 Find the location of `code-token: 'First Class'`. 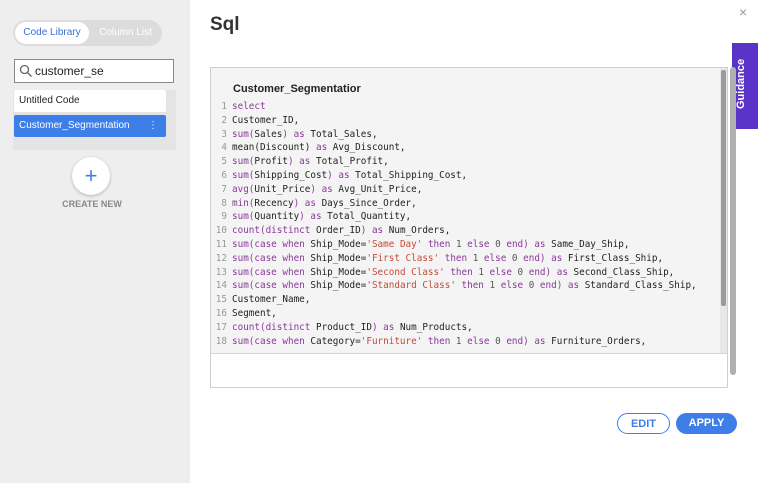

code-token: 'First Class' is located at coordinates (403, 258).